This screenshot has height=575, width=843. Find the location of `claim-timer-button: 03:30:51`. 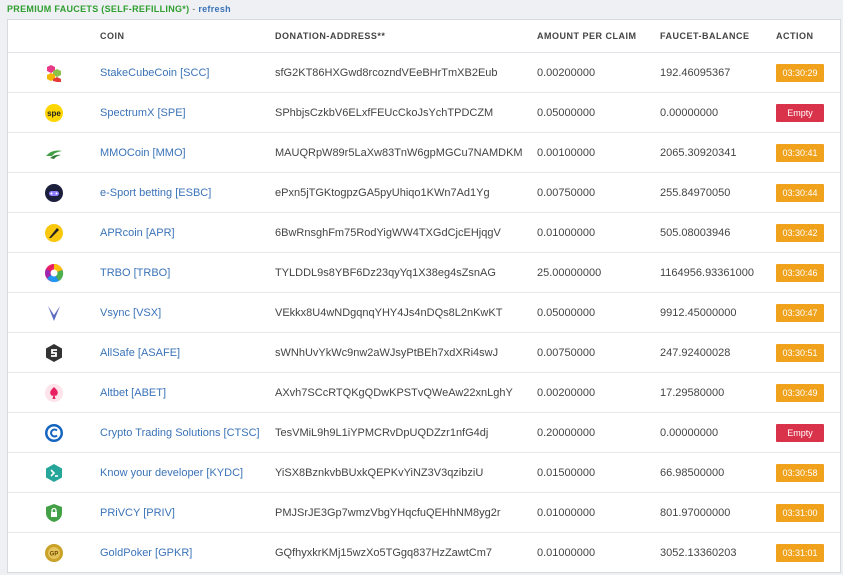

claim-timer-button: 03:30:51 is located at coordinates (800, 352).